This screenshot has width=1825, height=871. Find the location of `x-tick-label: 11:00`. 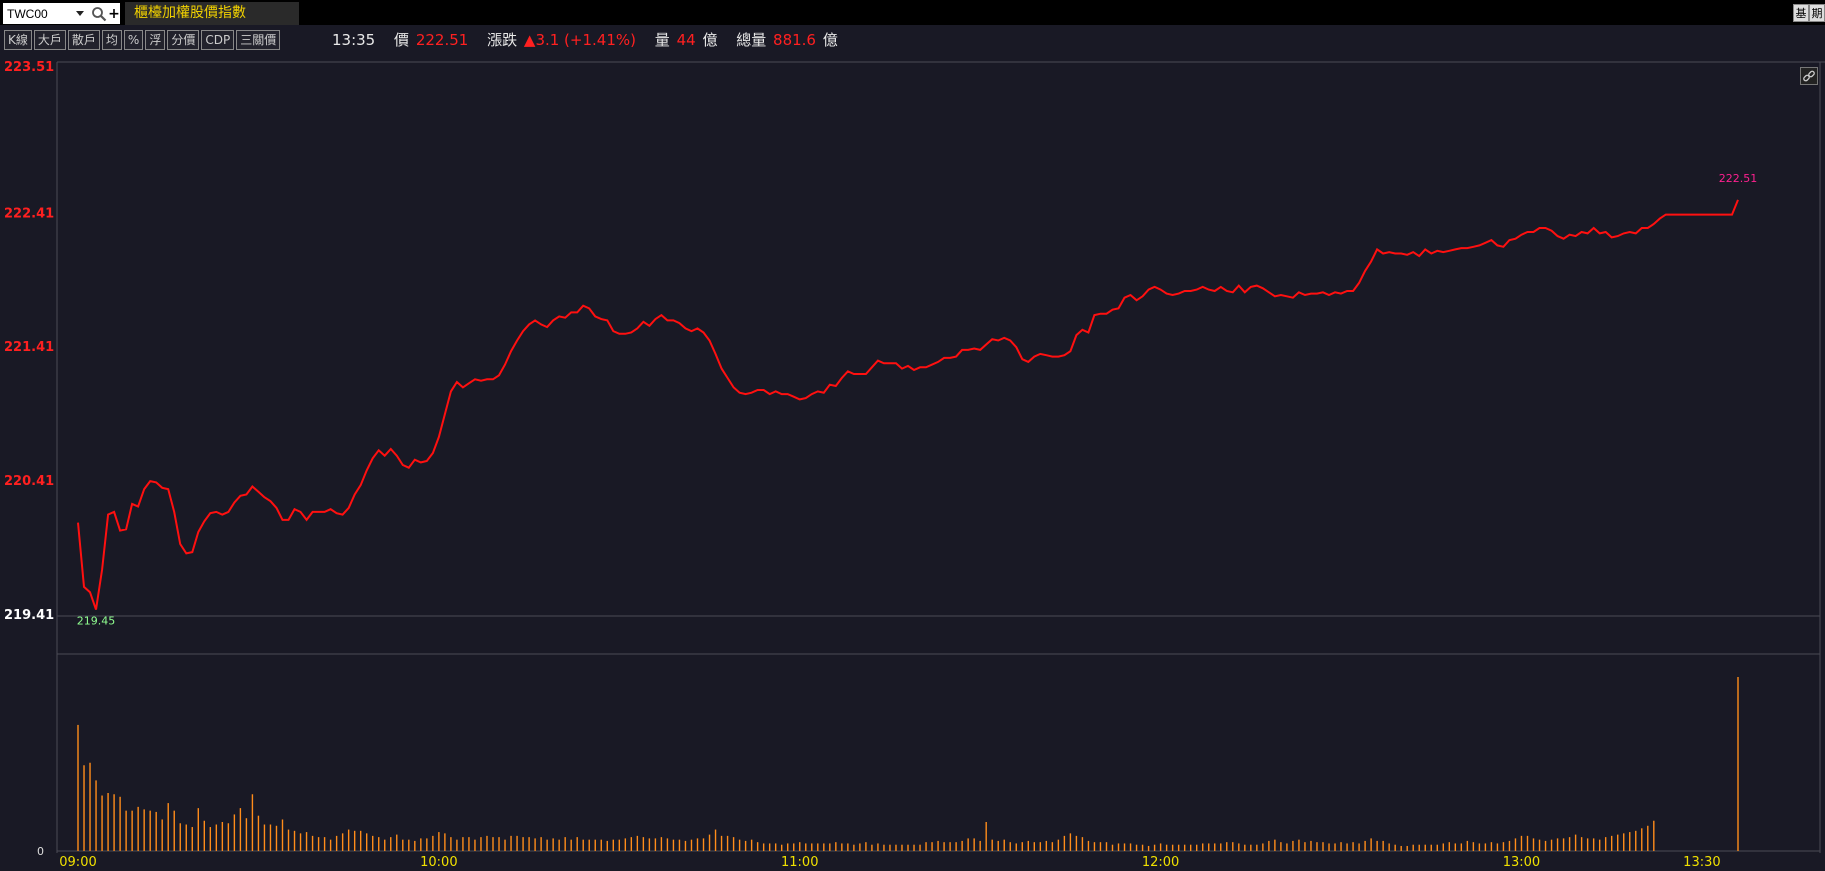

x-tick-label: 11:00 is located at coordinates (799, 862).